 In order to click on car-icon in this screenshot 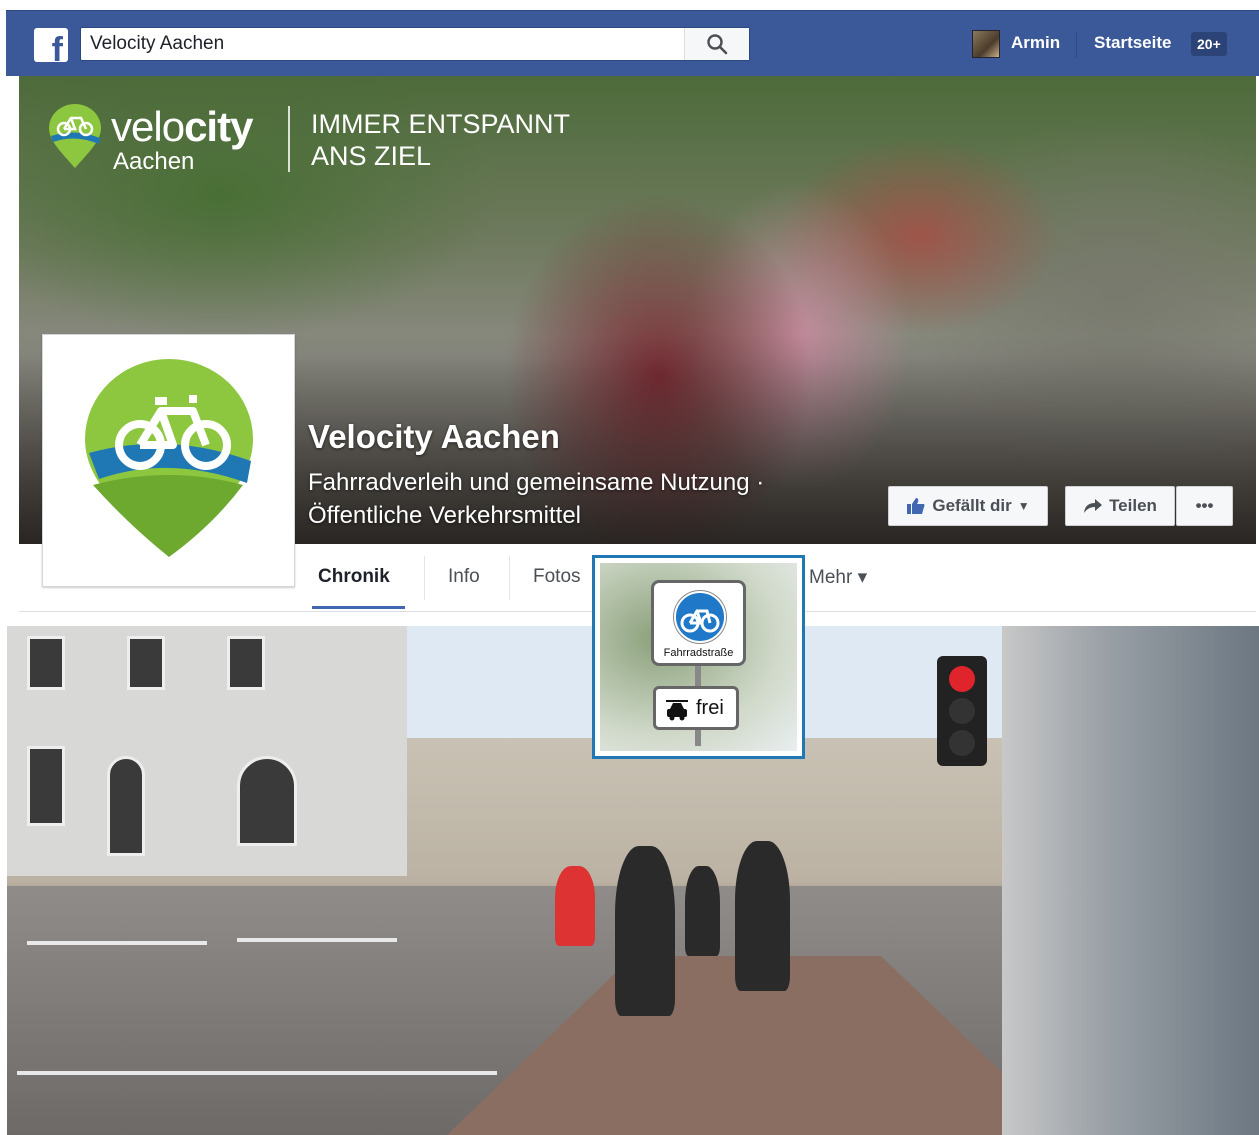, I will do `click(677, 710)`.